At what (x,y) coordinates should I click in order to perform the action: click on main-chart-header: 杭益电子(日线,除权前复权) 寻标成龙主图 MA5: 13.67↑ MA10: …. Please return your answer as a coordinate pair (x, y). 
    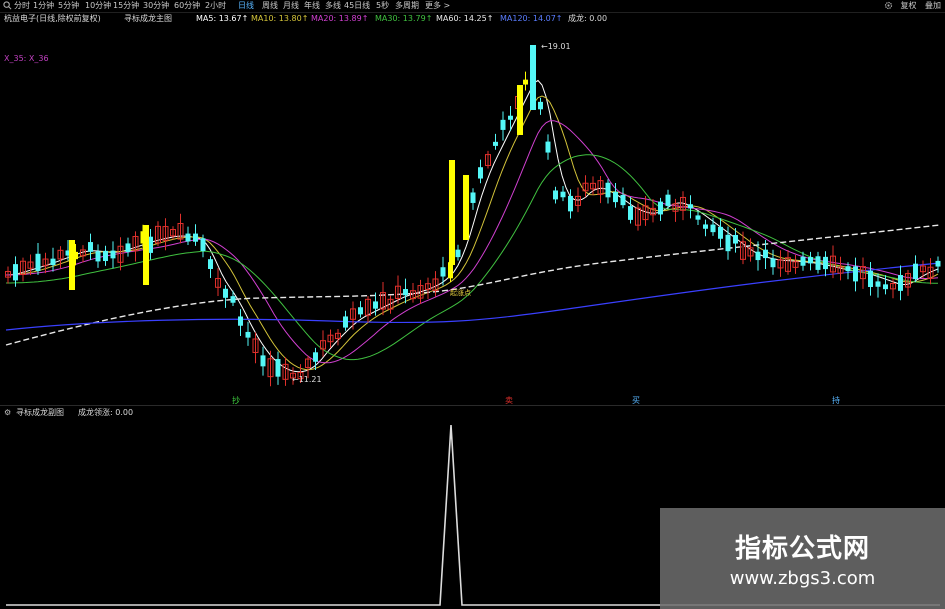
    Looking at the image, I should click on (472, 19).